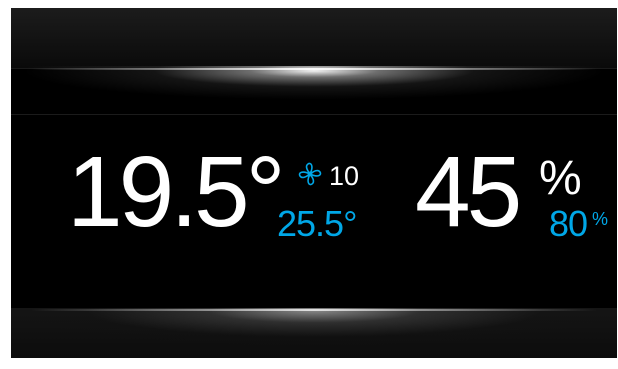 This screenshot has width=618, height=369. Describe the element at coordinates (568, 224) in the screenshot. I see `humidity-setpoint: 80` at that location.